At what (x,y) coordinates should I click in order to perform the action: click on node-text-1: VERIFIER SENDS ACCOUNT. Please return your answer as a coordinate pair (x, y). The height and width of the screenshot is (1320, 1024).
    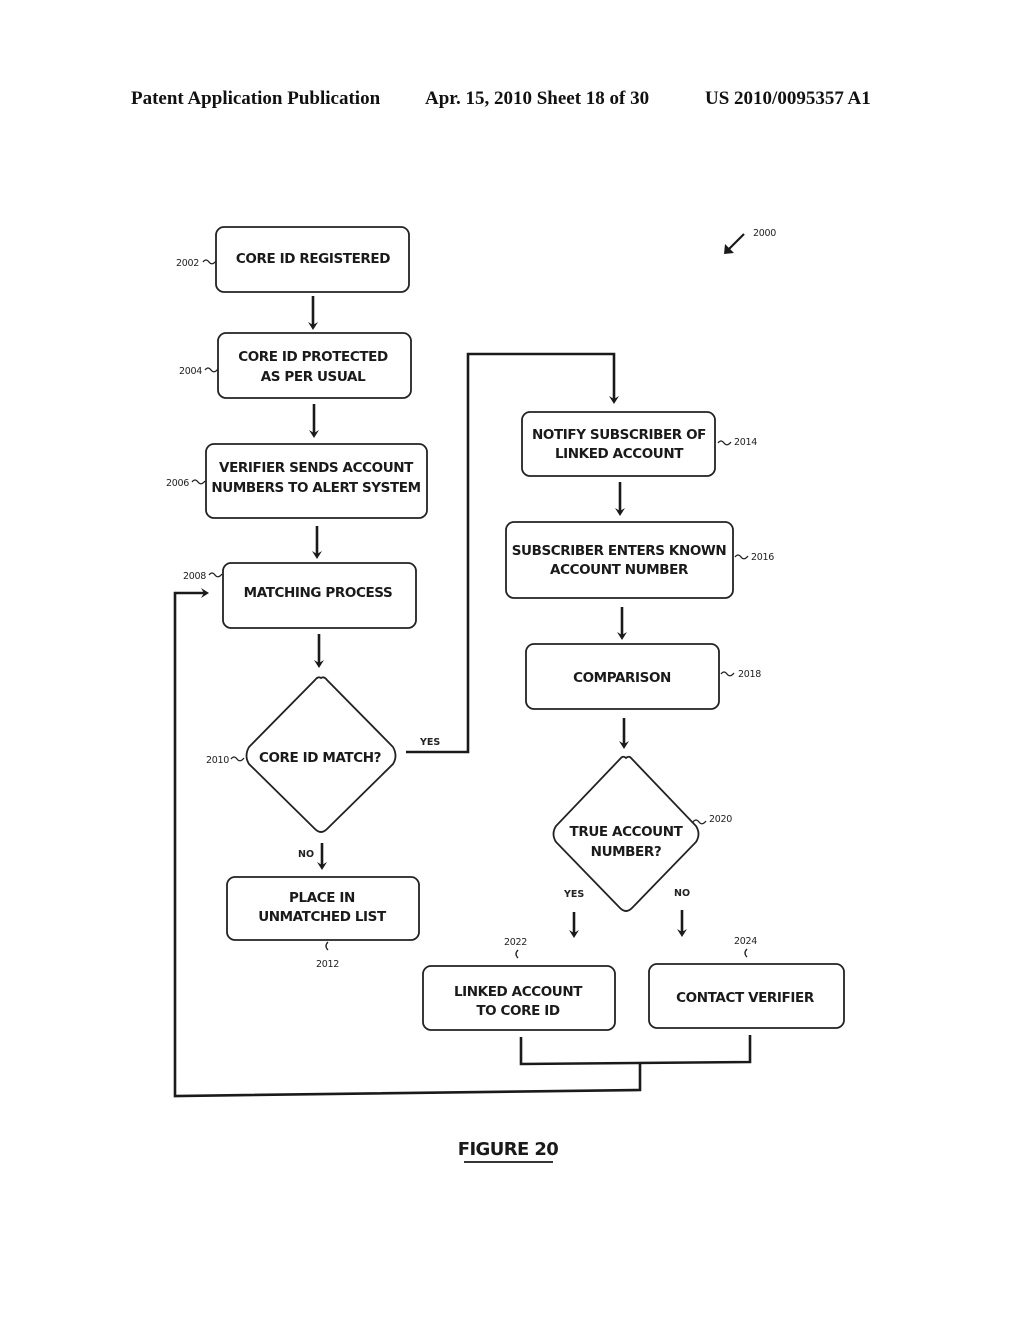
    Looking at the image, I should click on (316, 468).